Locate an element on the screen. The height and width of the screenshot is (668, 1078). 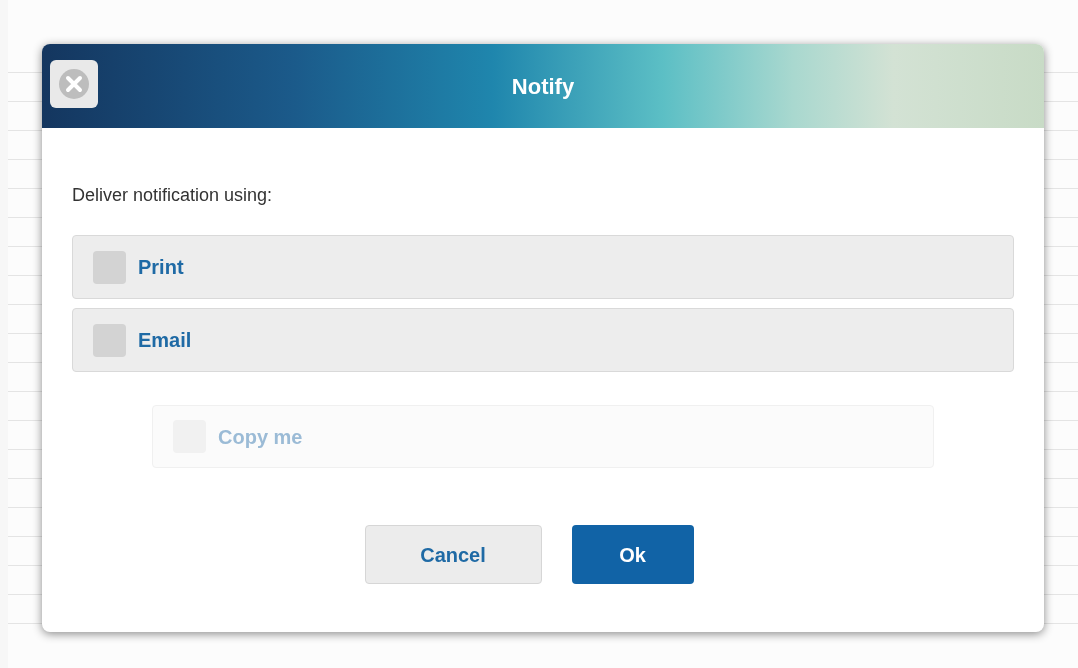
close-icon is located at coordinates (74, 84).